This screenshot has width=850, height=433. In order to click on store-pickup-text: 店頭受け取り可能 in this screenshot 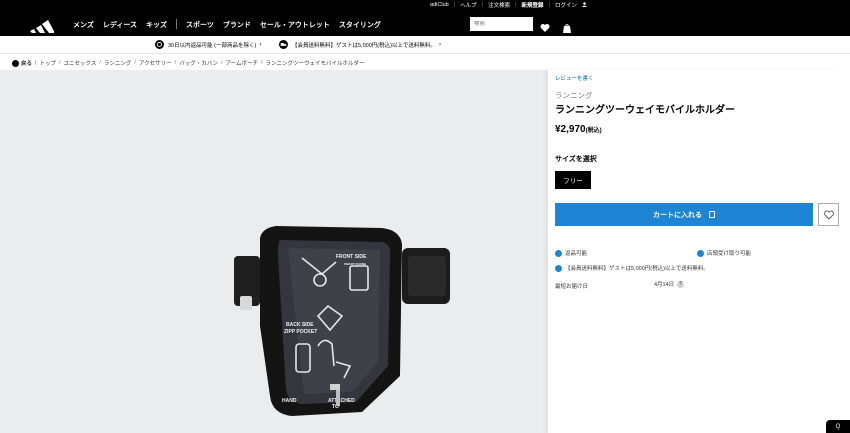, I will do `click(729, 254)`.